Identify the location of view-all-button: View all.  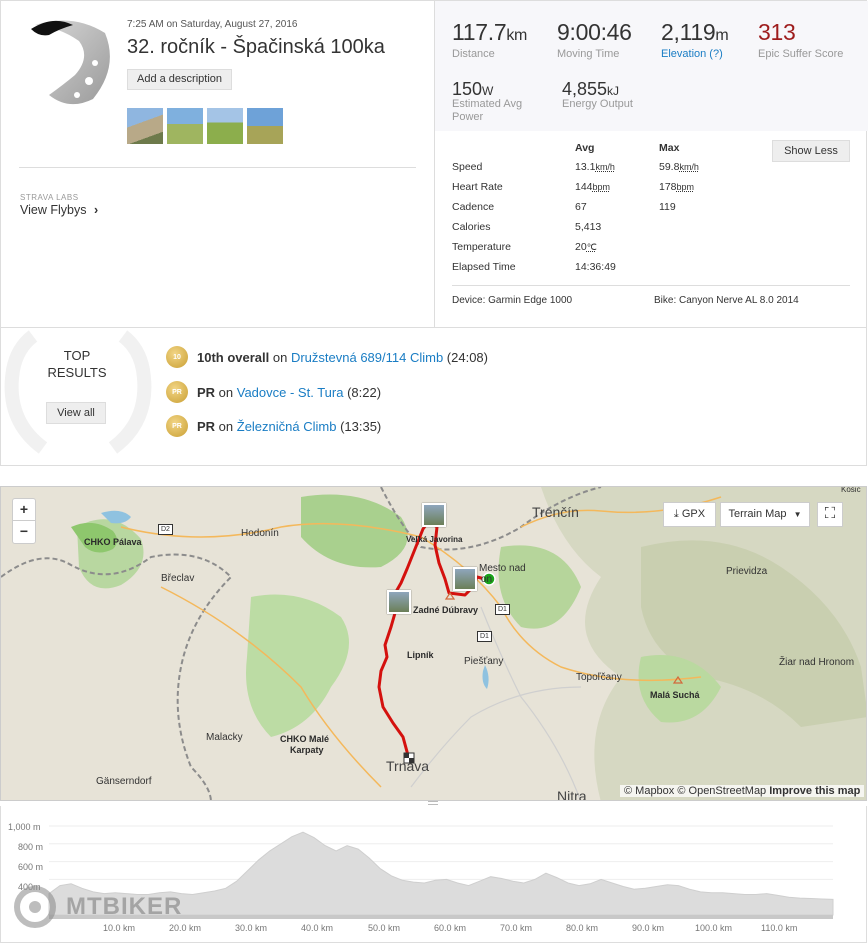
(76, 413).